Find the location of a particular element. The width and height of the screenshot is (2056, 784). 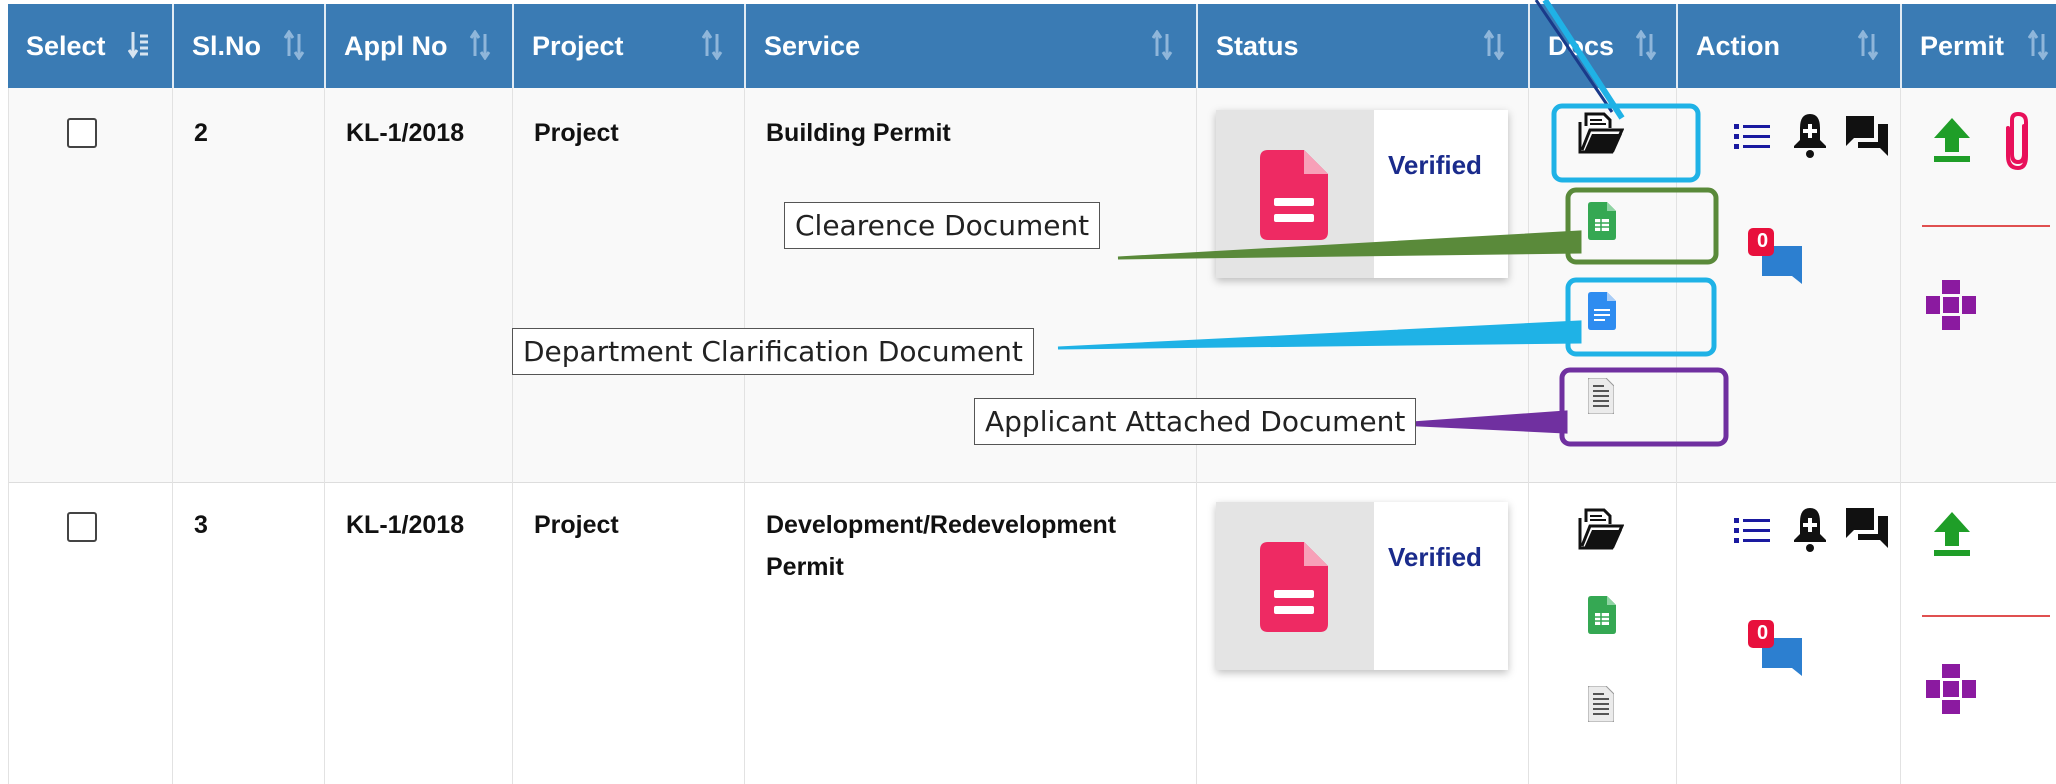

callout-clearence-document: Clearence Document is located at coordinates (942, 225).